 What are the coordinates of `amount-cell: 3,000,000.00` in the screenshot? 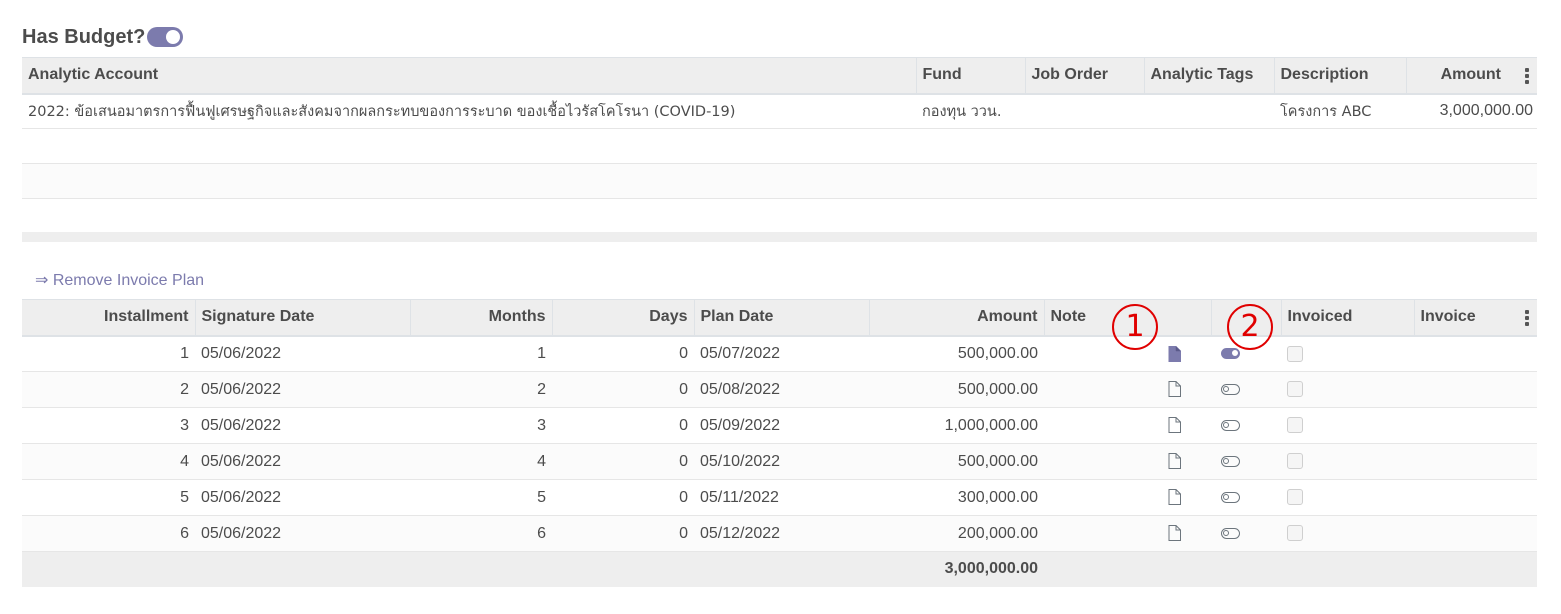 It's located at (1471, 111).